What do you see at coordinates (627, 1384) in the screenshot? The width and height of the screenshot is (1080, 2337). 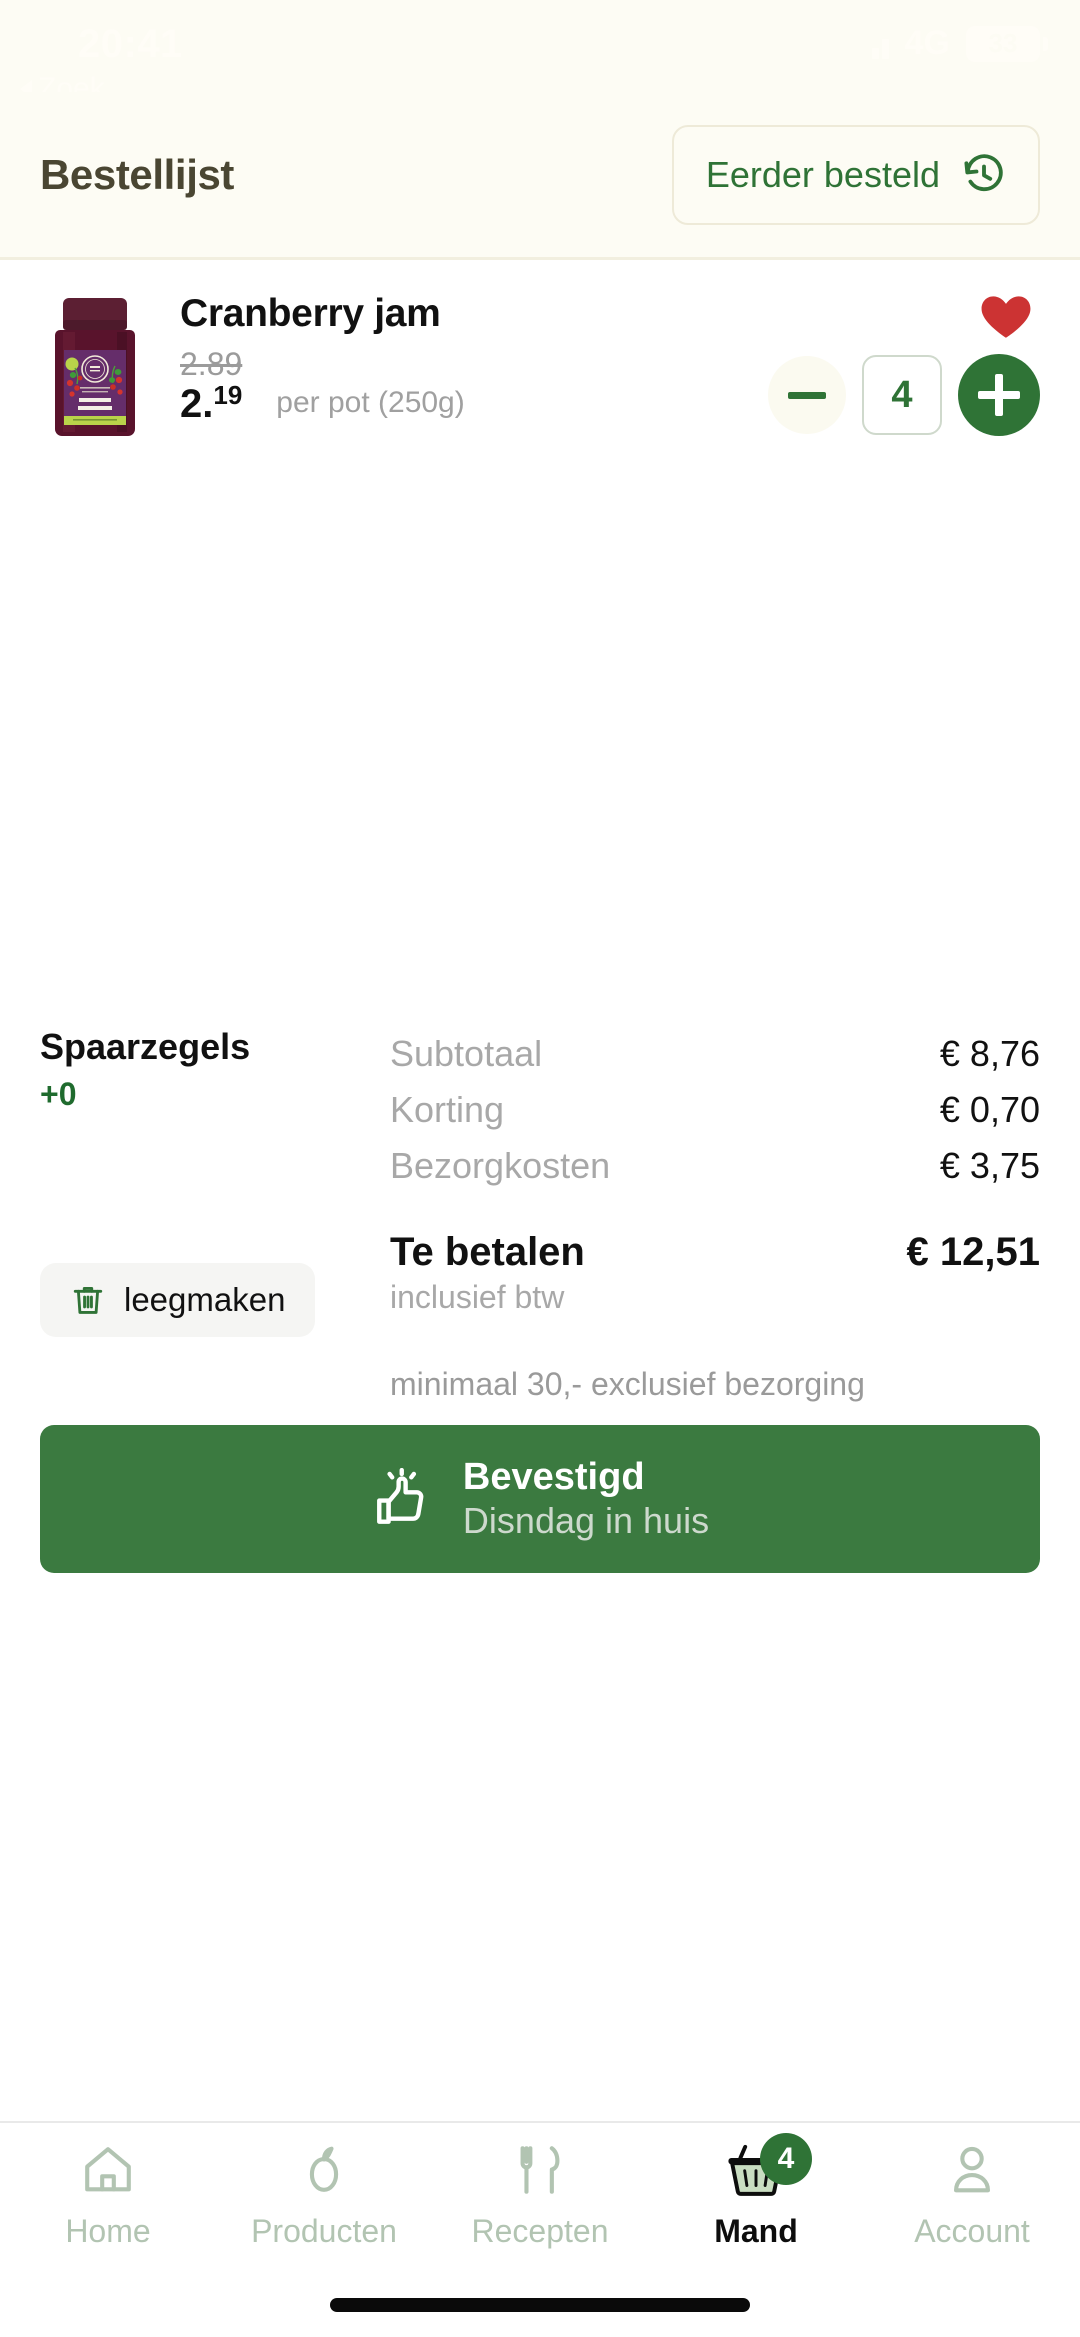 I see `minimum-order-note: minimaal 30,- exclusief bezorging` at bounding box center [627, 1384].